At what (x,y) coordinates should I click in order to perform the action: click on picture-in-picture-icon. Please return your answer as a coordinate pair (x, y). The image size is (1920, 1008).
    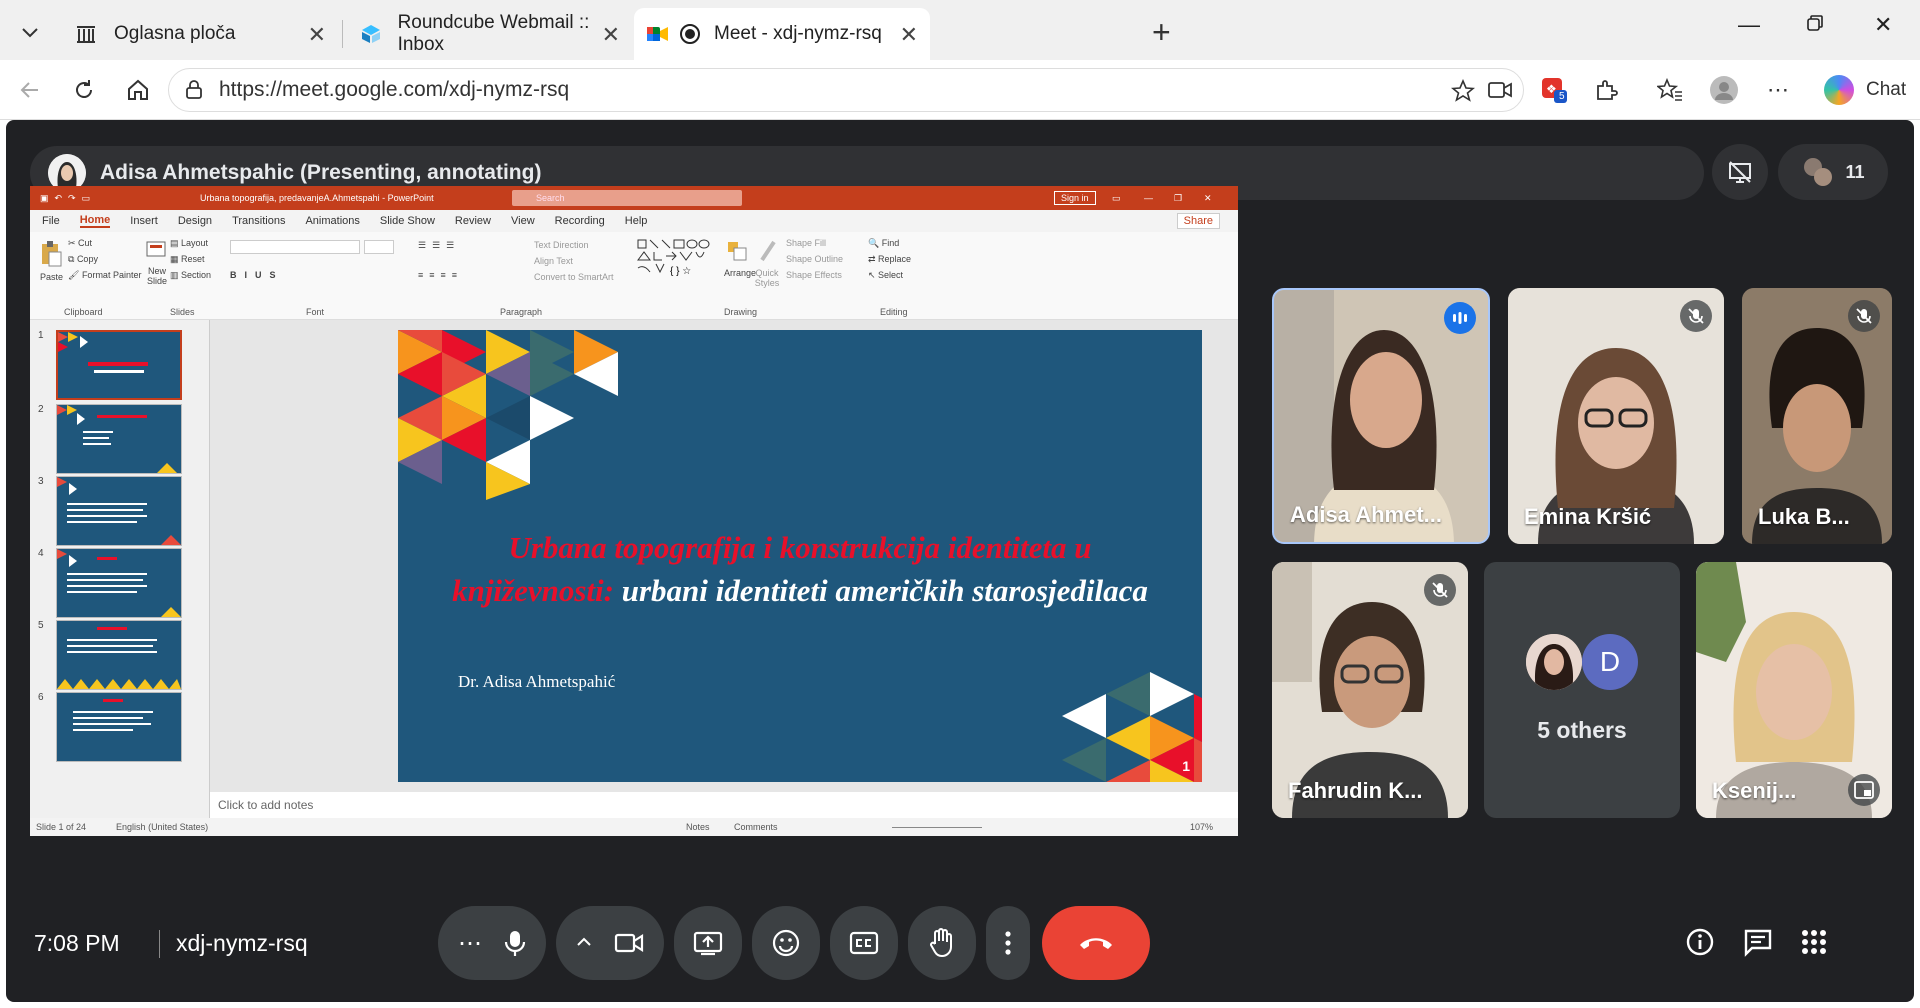
    Looking at the image, I should click on (1864, 790).